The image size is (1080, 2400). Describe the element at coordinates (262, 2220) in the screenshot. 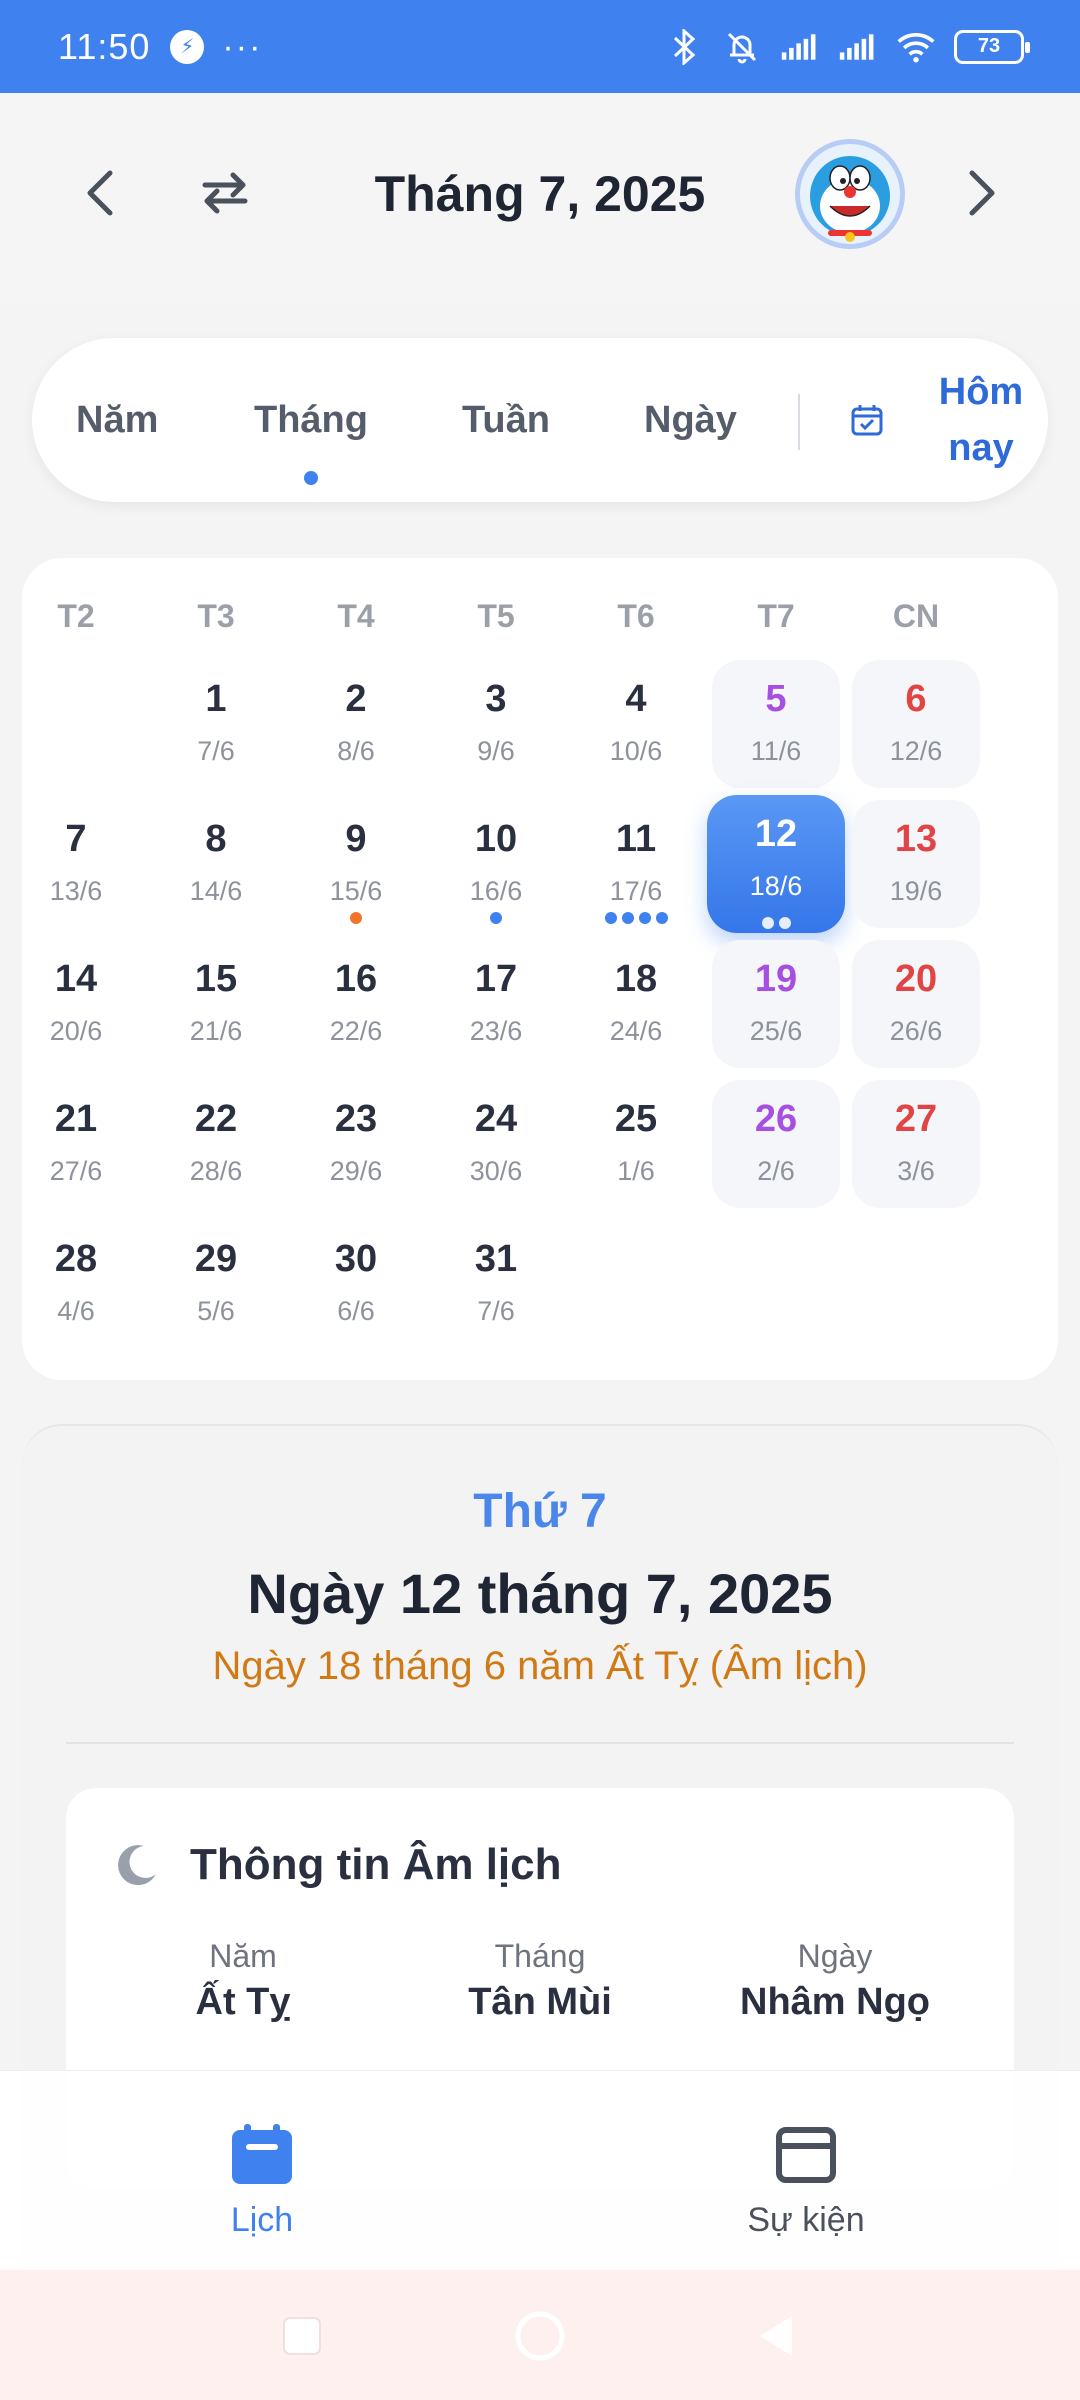

I see `nav-calendar-label: Lịch` at that location.